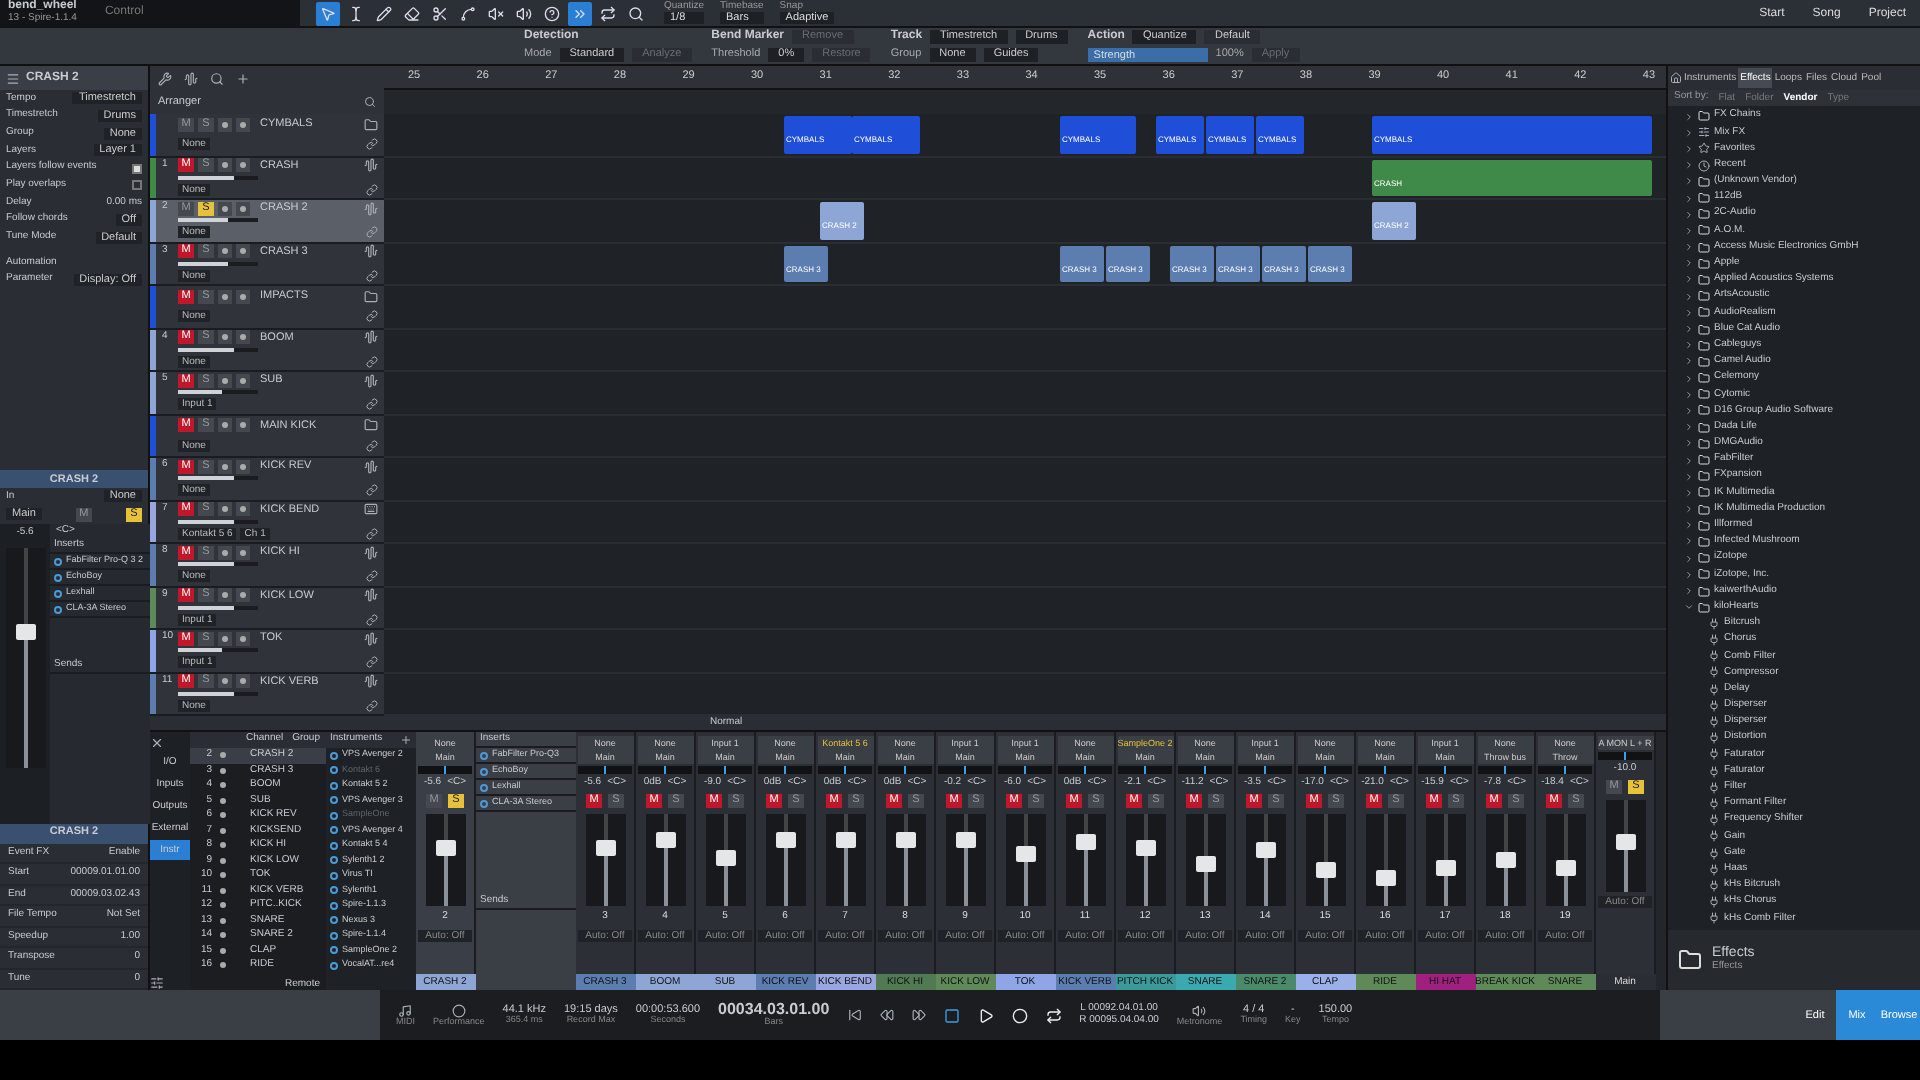  What do you see at coordinates (524, 13) in the screenshot?
I see `listen-tool-icon` at bounding box center [524, 13].